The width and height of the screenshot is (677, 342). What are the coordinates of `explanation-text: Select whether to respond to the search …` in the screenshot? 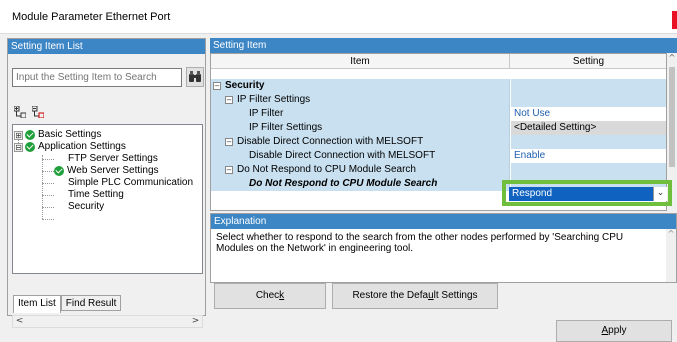 It's located at (420, 243).